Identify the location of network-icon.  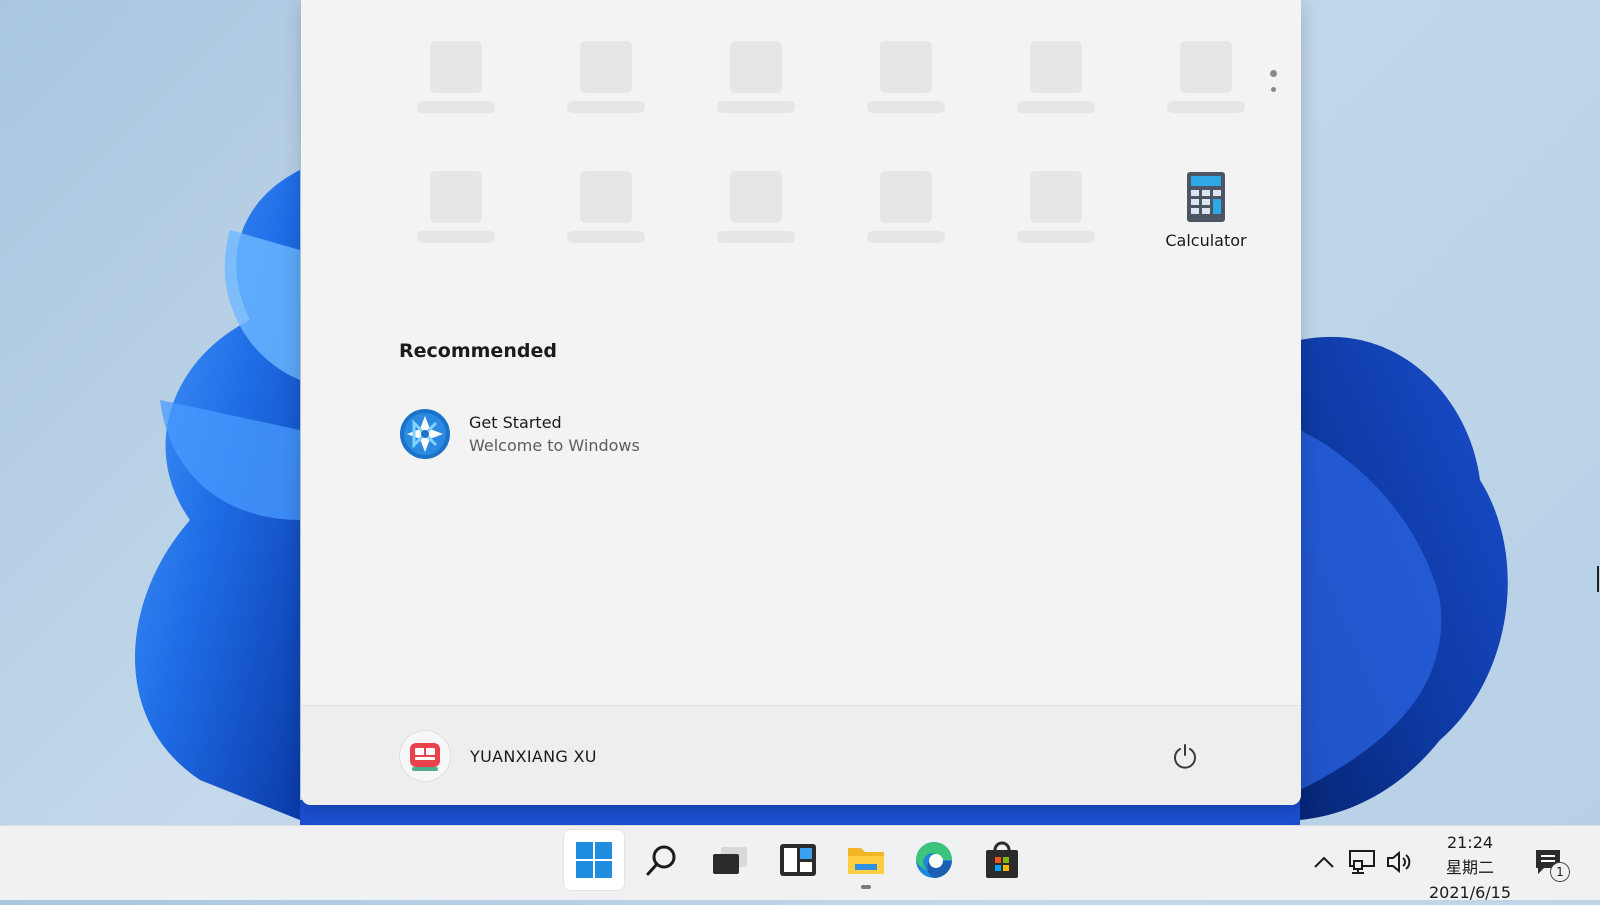
(1362, 862).